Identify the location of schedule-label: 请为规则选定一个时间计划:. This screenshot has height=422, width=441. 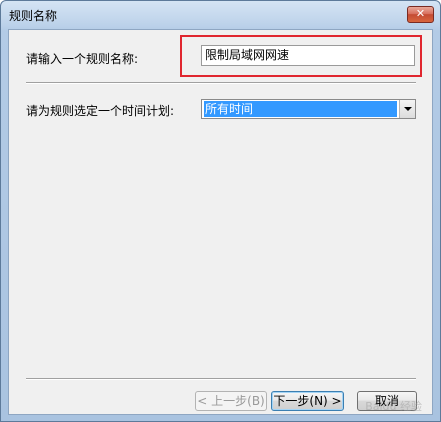
(100, 111).